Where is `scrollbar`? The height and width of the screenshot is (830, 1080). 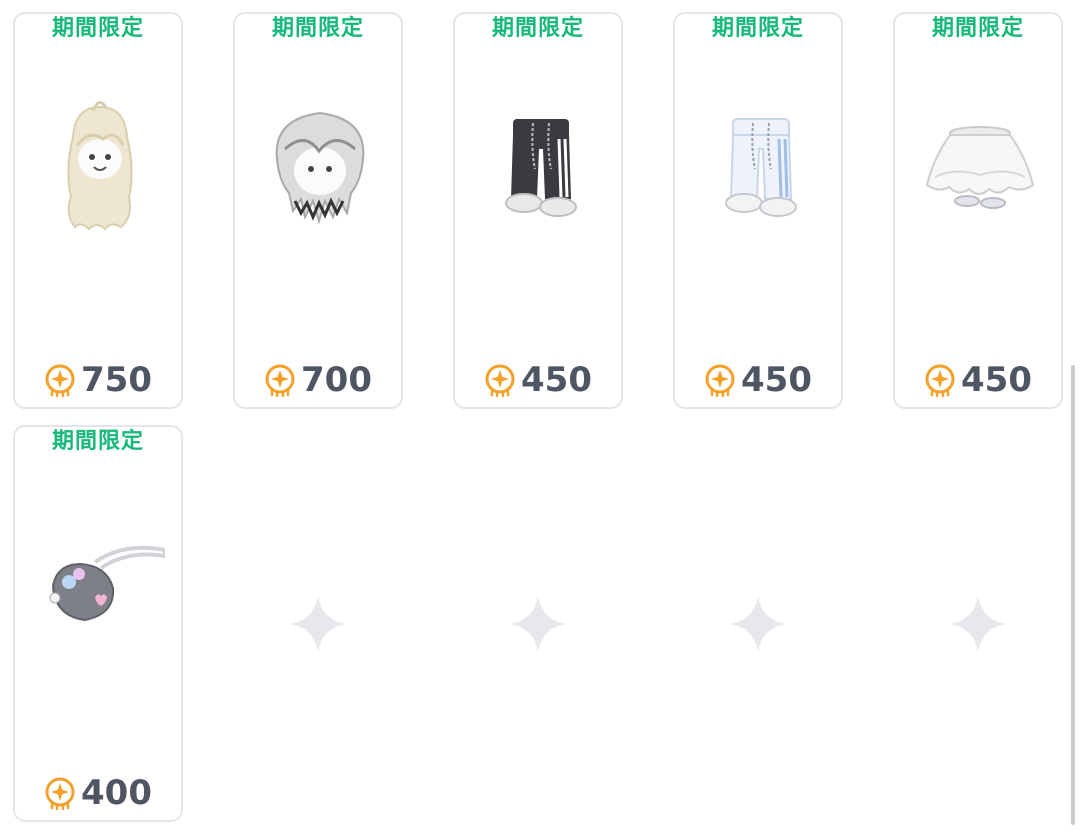 scrollbar is located at coordinates (1073, 415).